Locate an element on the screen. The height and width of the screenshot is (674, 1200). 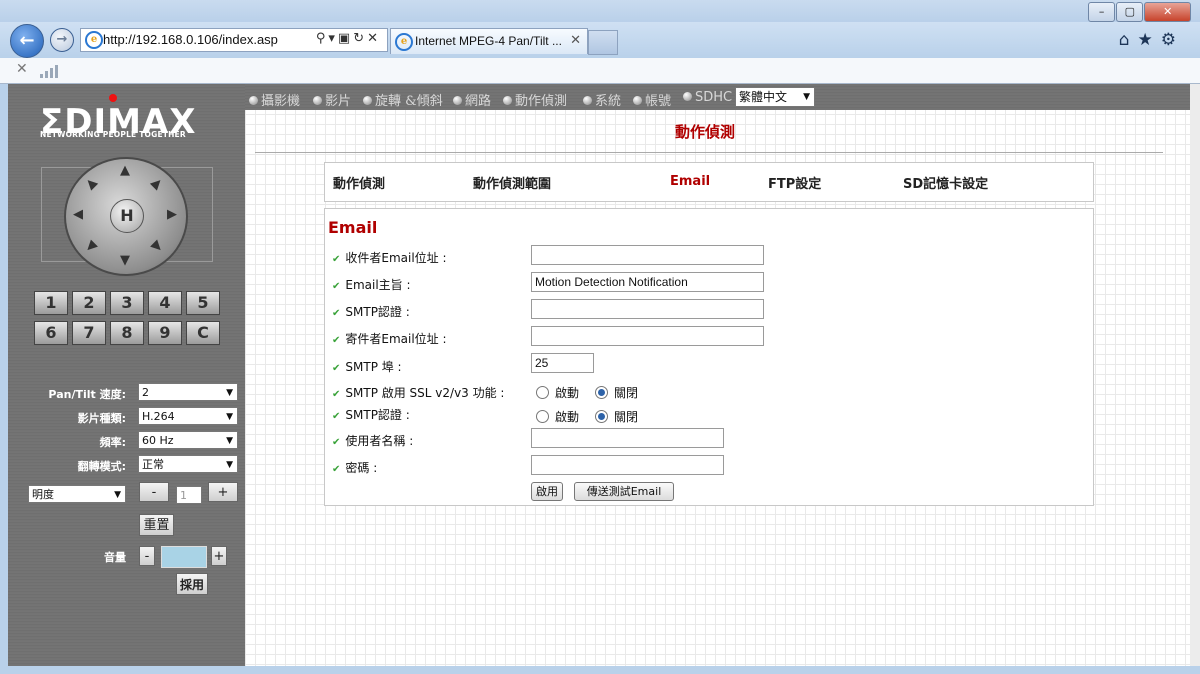
address-tools: ⚲▾▣↻✕ is located at coordinates (348, 38).